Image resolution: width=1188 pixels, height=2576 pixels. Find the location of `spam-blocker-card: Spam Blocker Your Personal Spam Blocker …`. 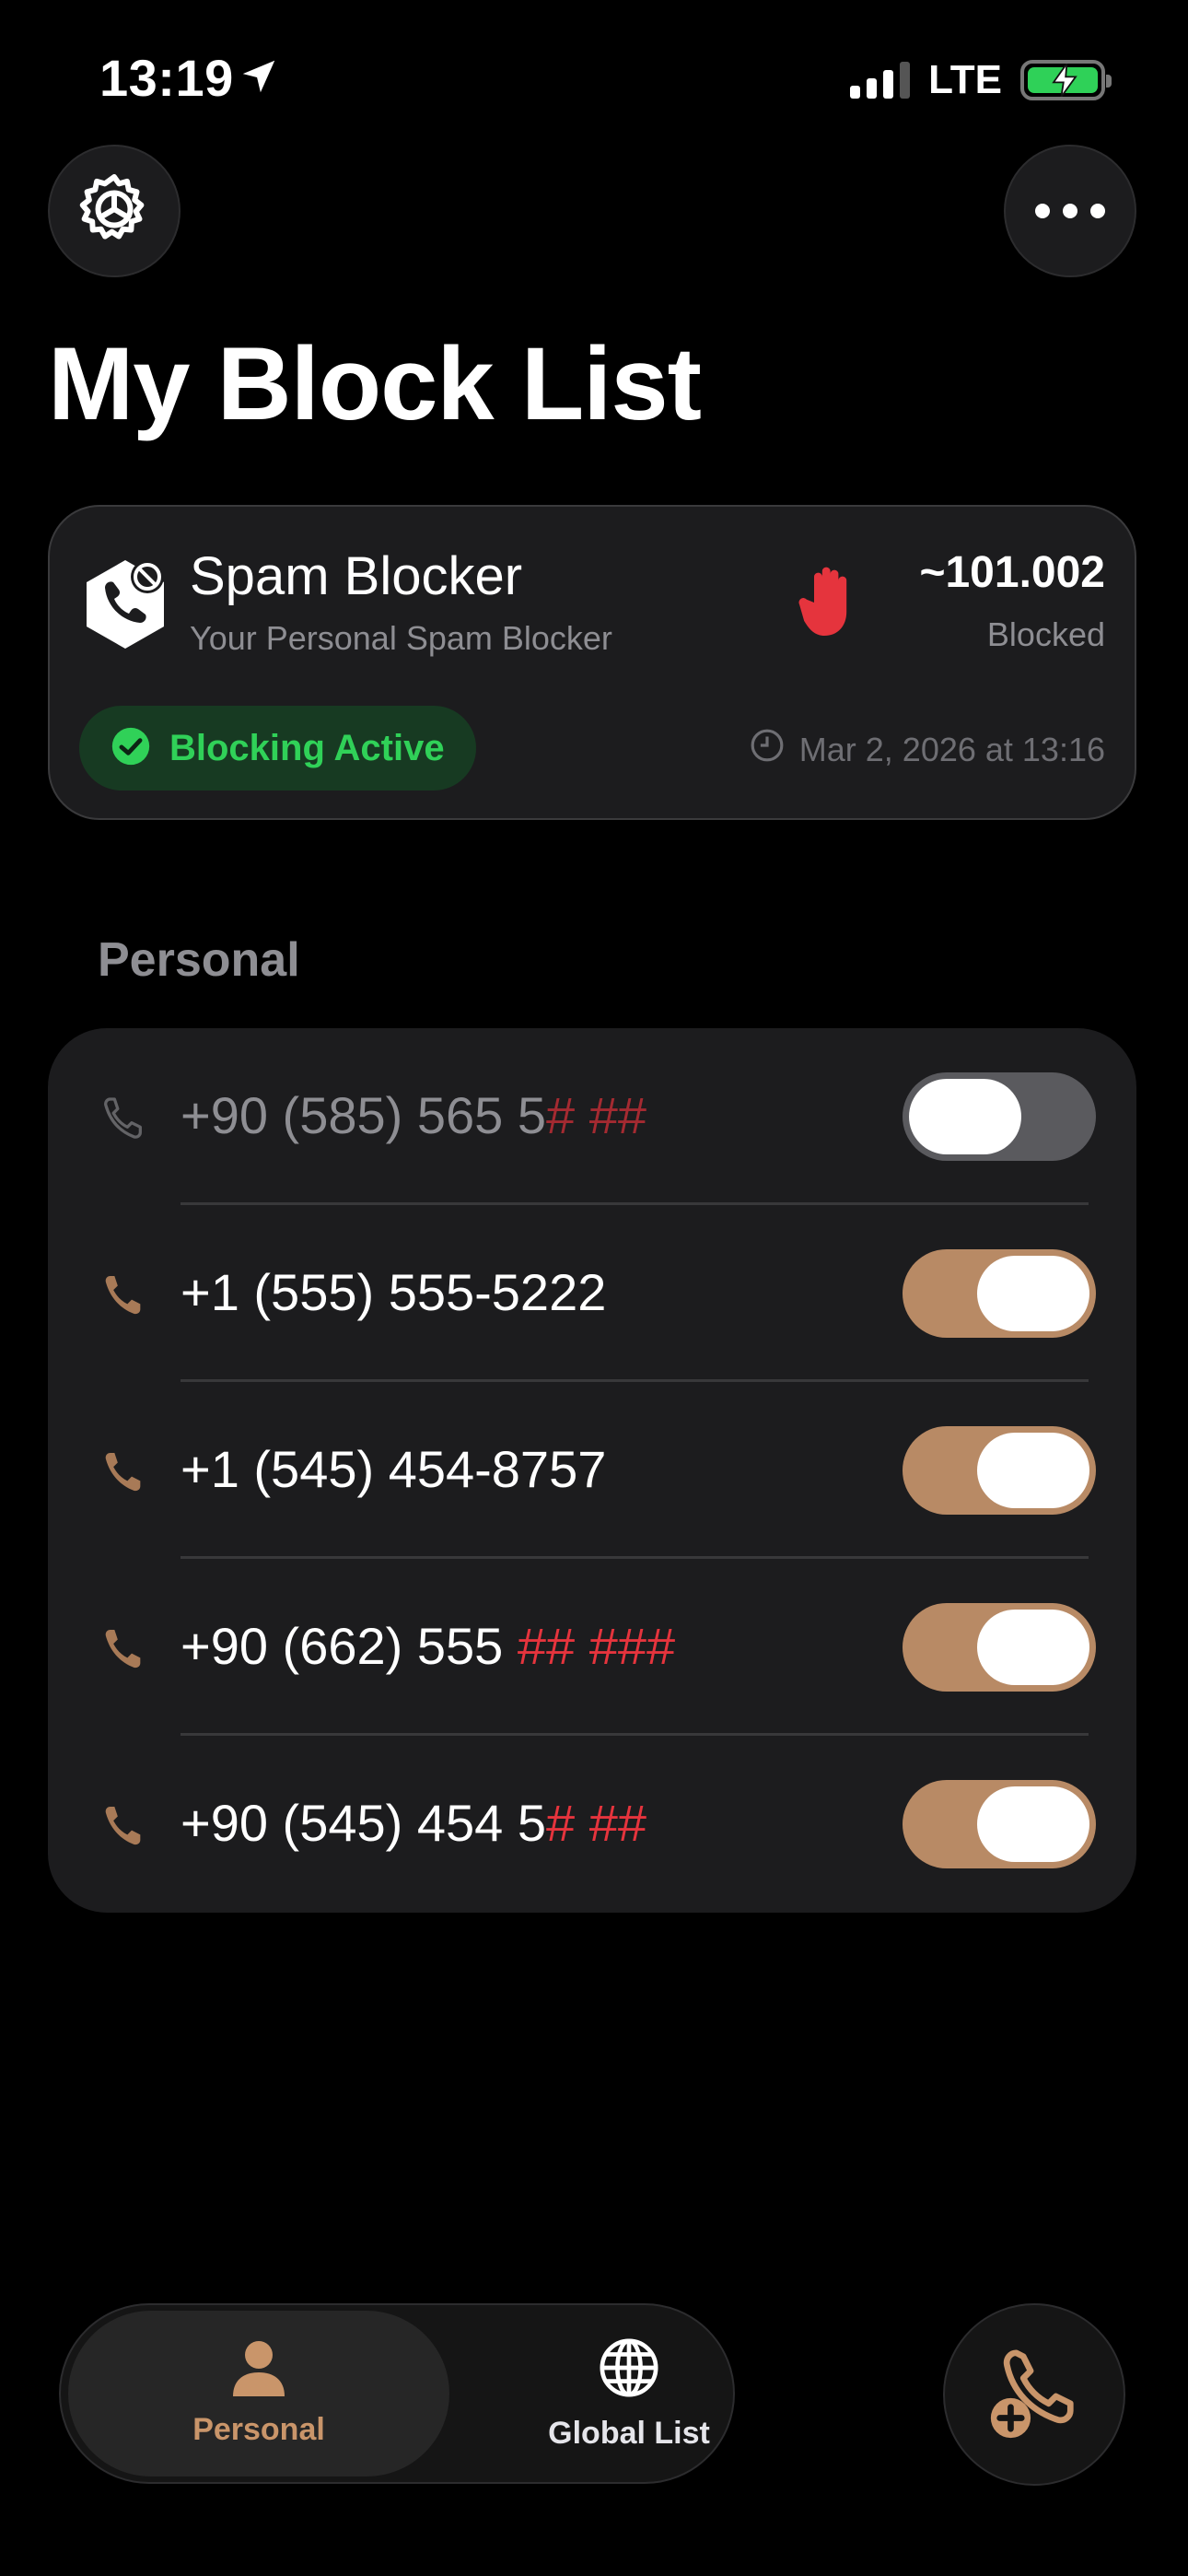

spam-blocker-card: Spam Blocker Your Personal Spam Blocker … is located at coordinates (592, 662).